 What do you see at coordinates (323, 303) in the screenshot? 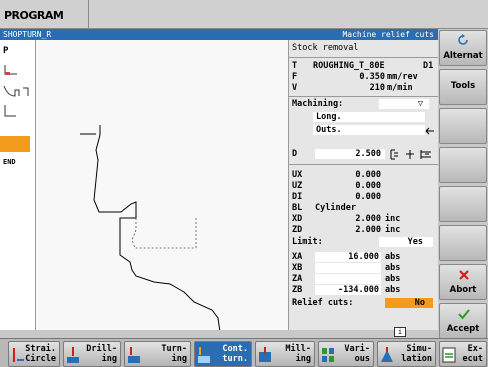
I see `relief-label: Relief cuts:` at bounding box center [323, 303].